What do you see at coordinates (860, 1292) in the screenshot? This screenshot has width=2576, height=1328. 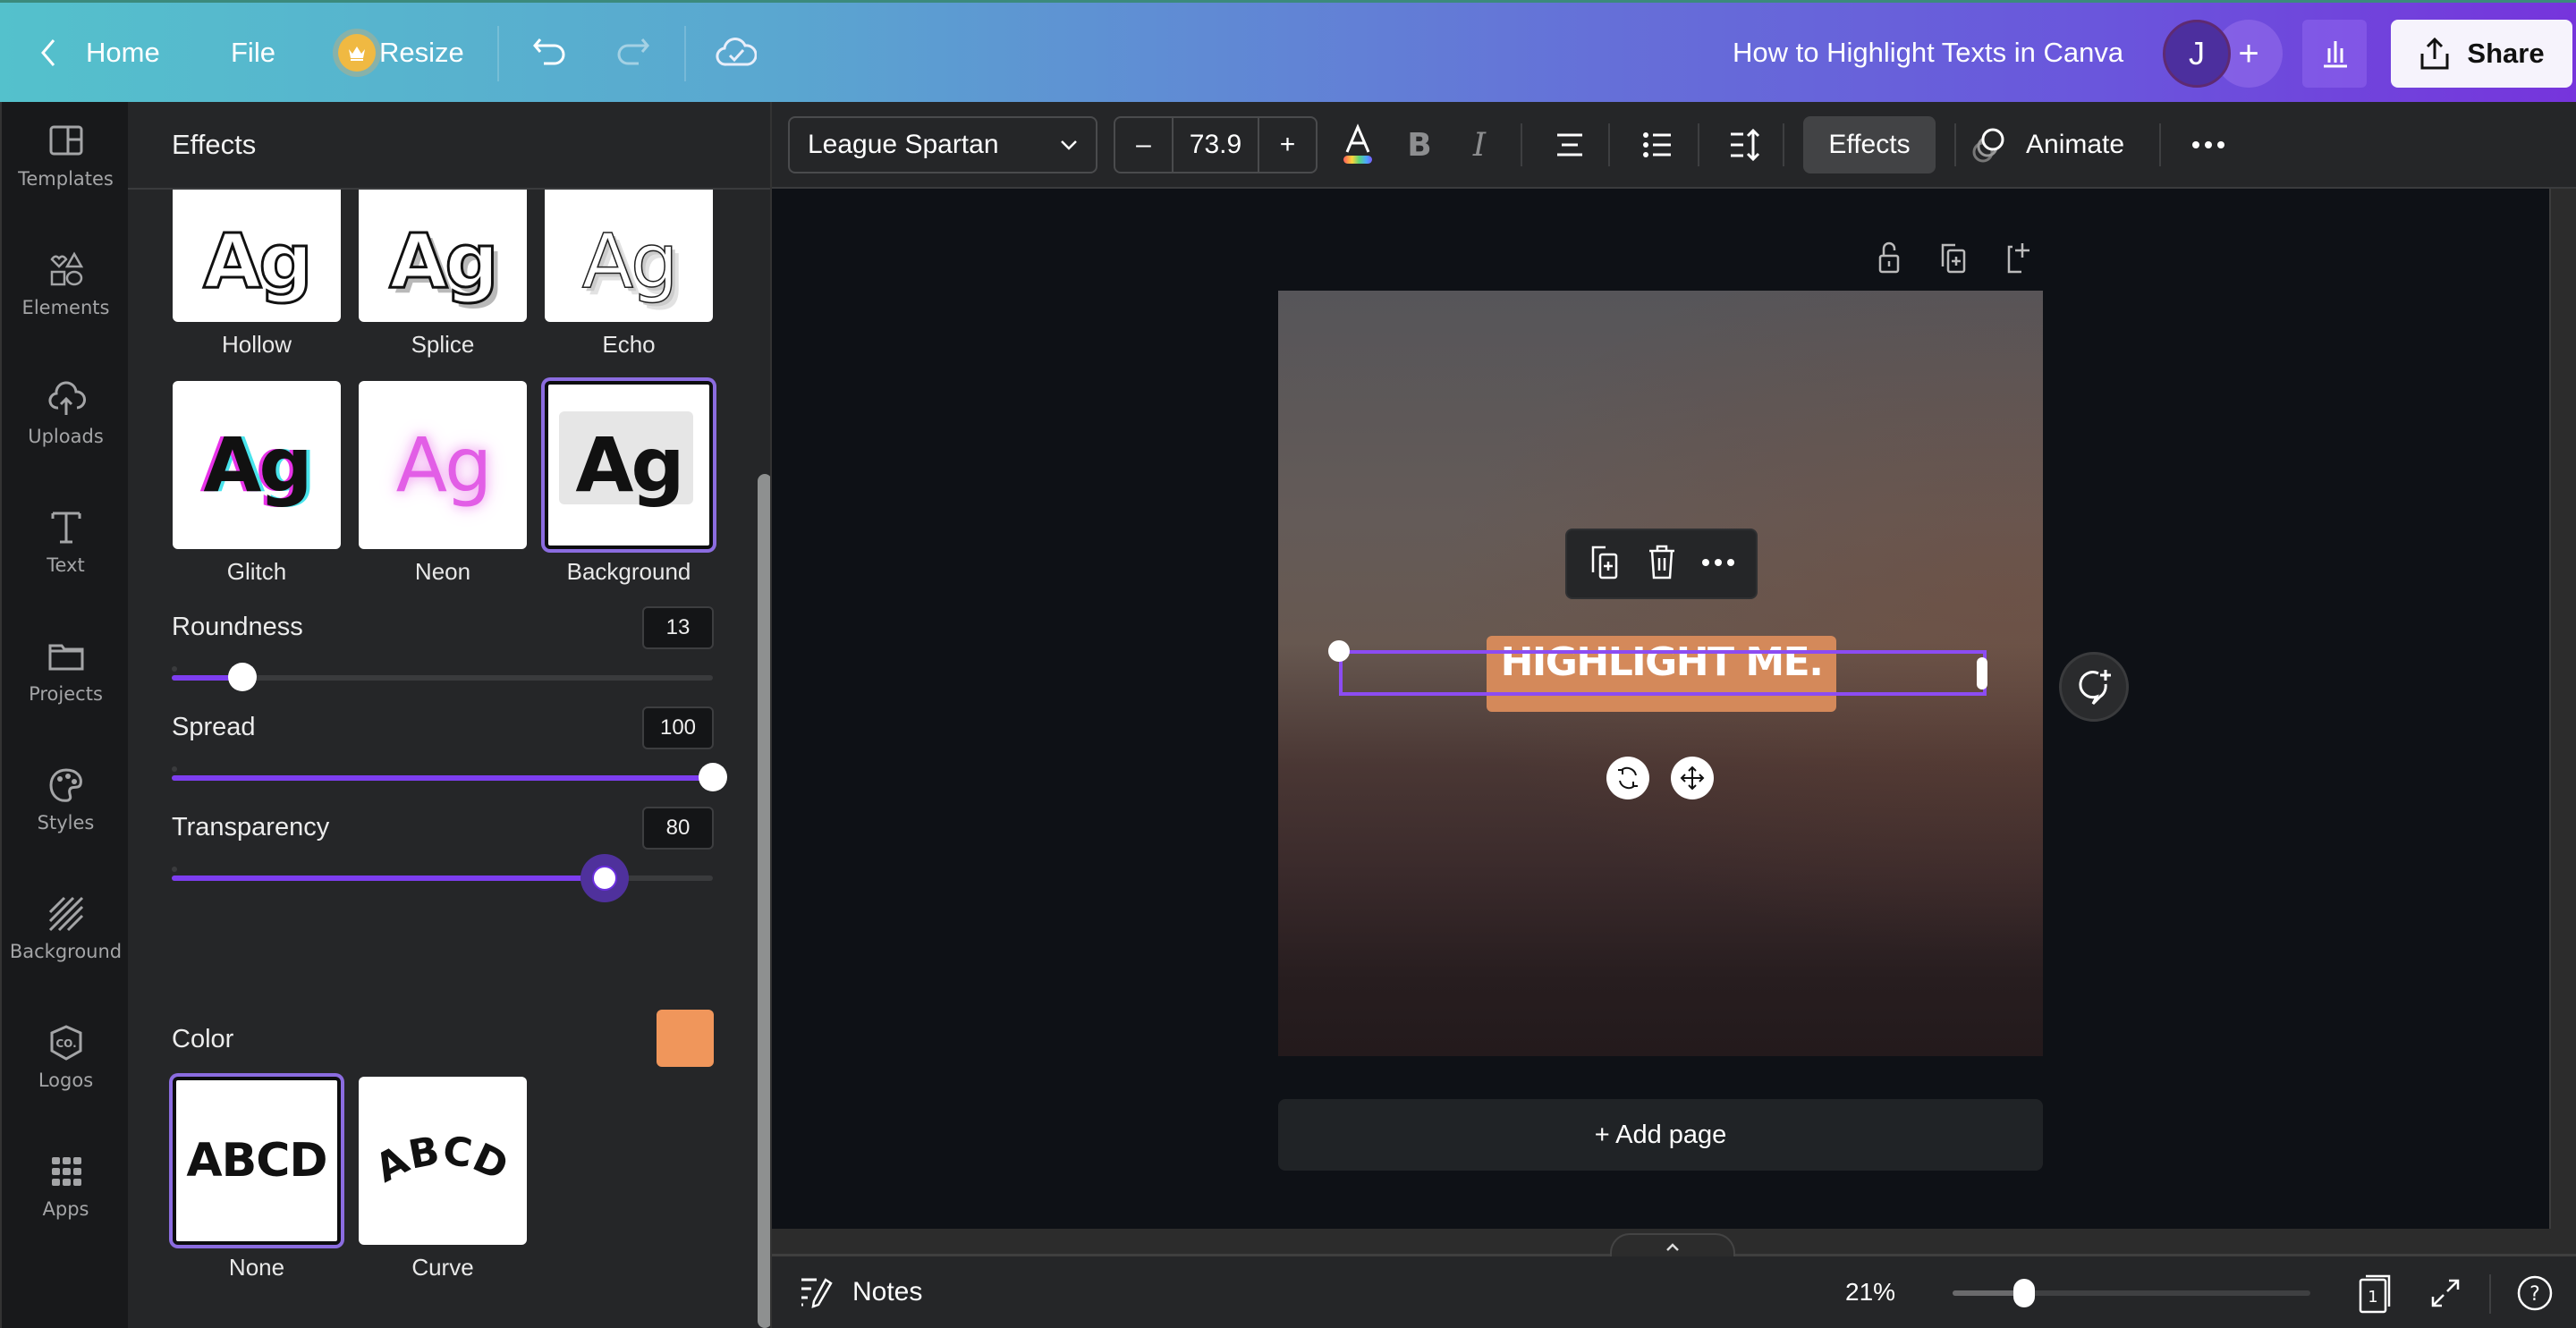 I see `notes-button: Notes` at bounding box center [860, 1292].